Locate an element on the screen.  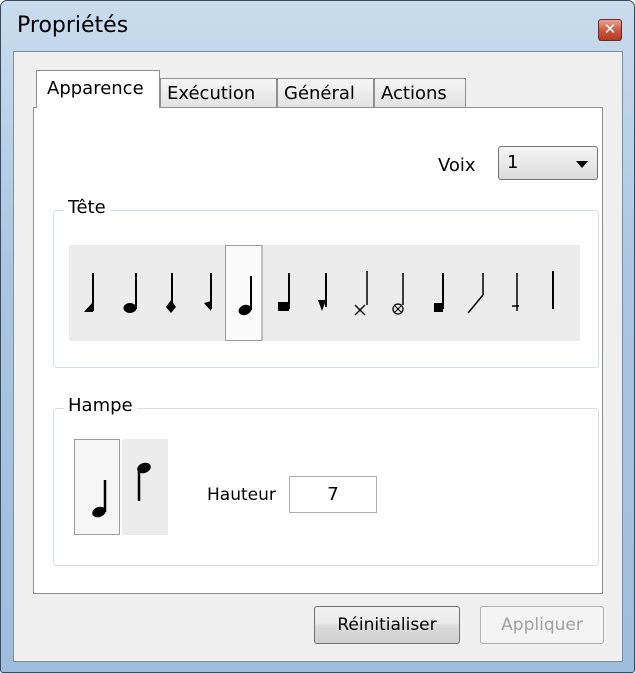
no-head-icon is located at coordinates (553, 290).